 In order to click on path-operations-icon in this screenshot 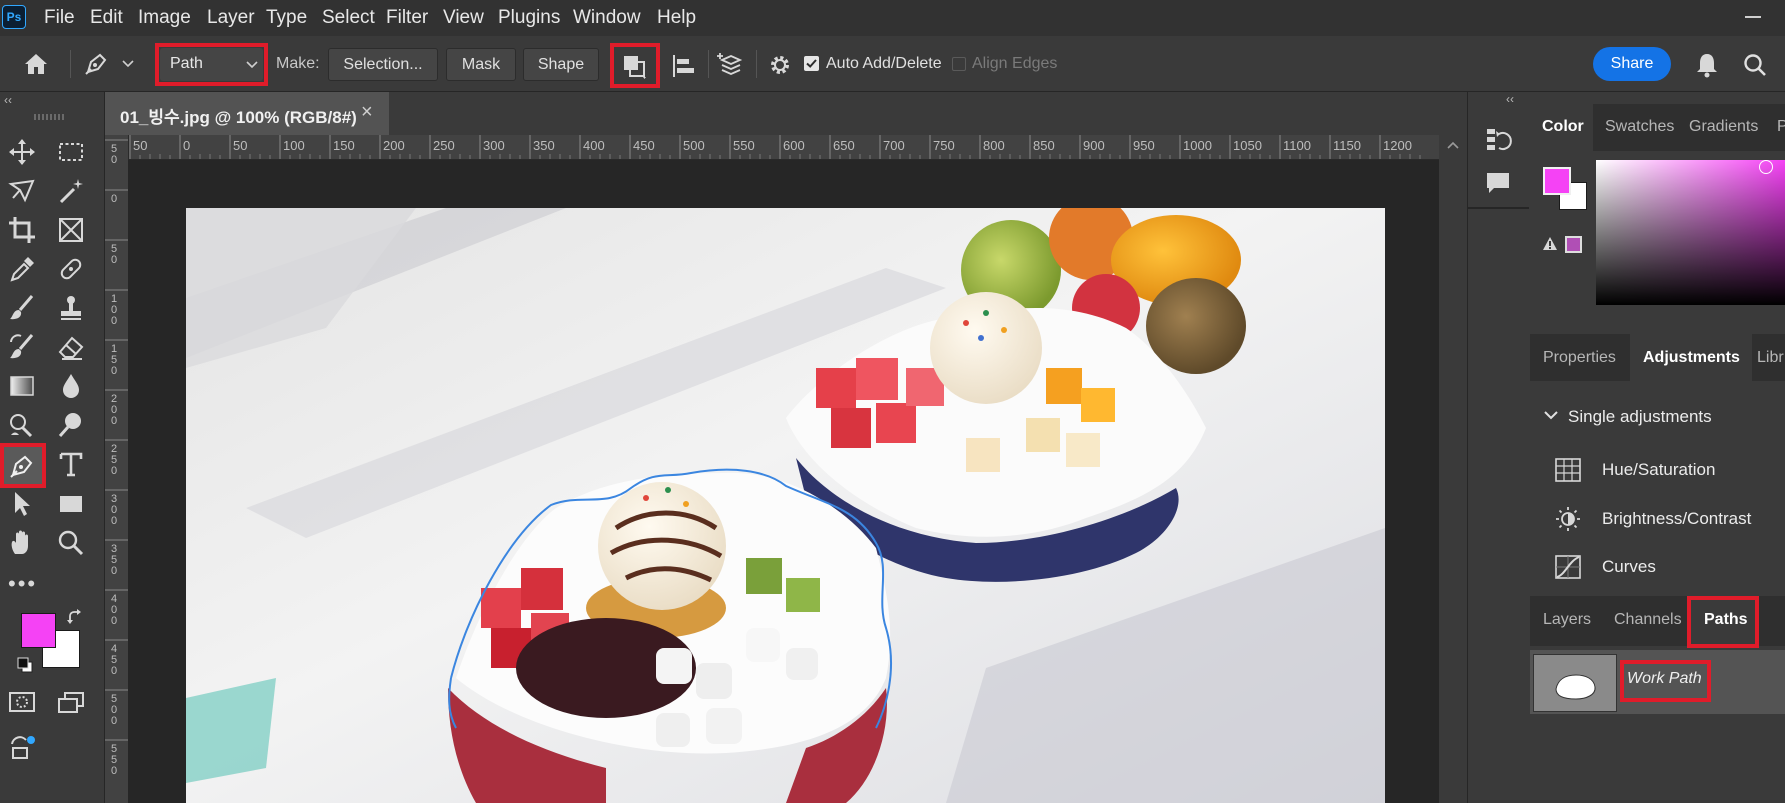, I will do `click(635, 67)`.